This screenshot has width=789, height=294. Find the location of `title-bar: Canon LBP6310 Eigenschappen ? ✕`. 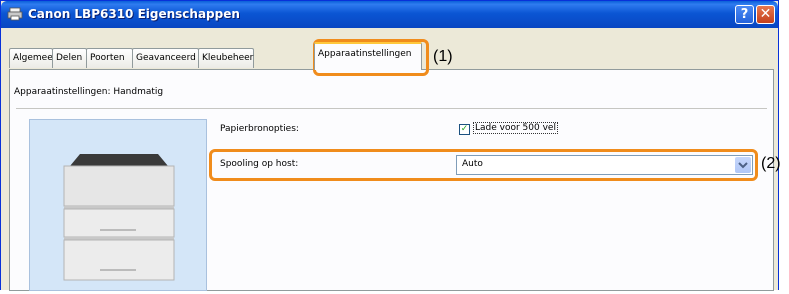

title-bar: Canon LBP6310 Eigenschappen ? ✕ is located at coordinates (389, 14).